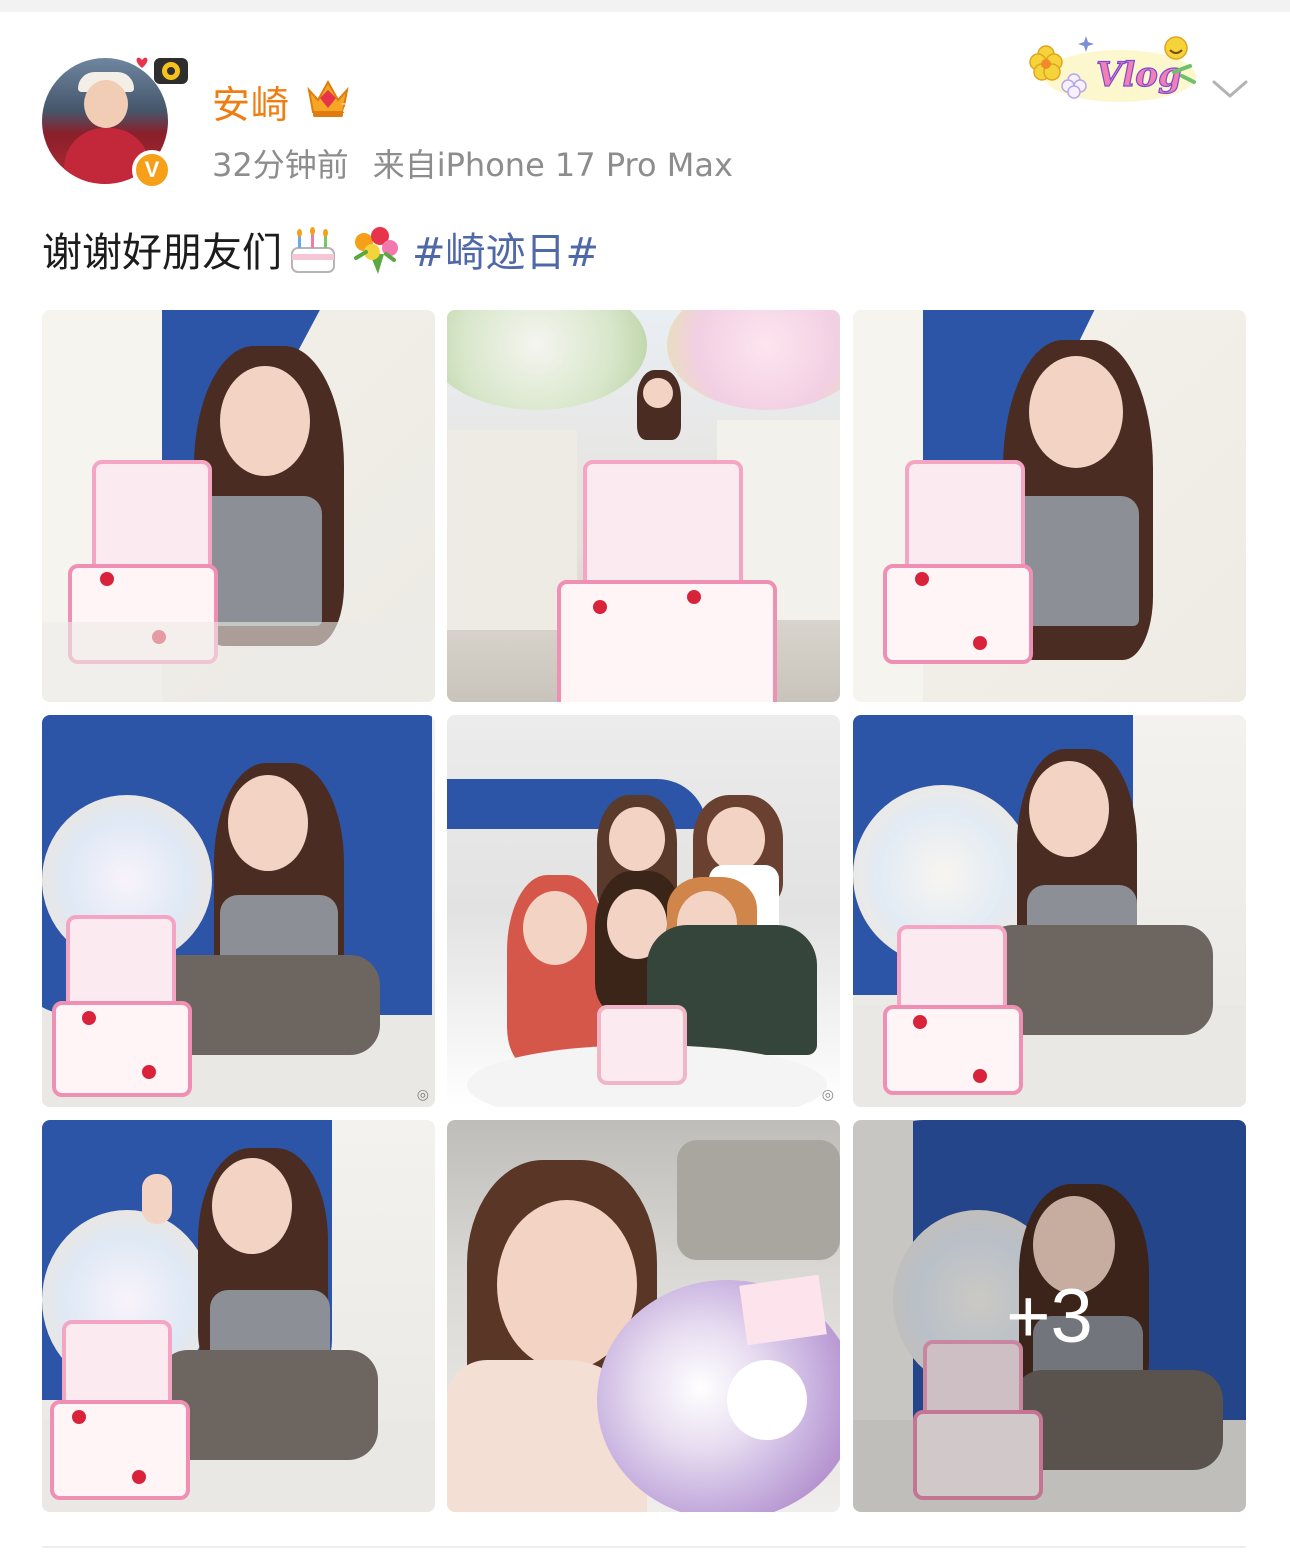  I want to click on post-time: 32分钟前, so click(280, 165).